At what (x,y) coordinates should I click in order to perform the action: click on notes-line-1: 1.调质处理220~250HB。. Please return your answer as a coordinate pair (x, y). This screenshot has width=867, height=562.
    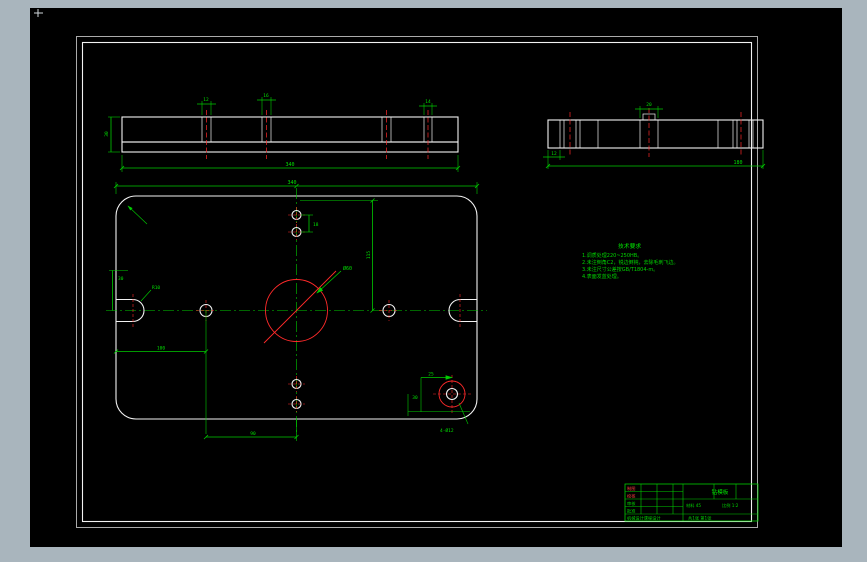
    Looking at the image, I should click on (612, 255).